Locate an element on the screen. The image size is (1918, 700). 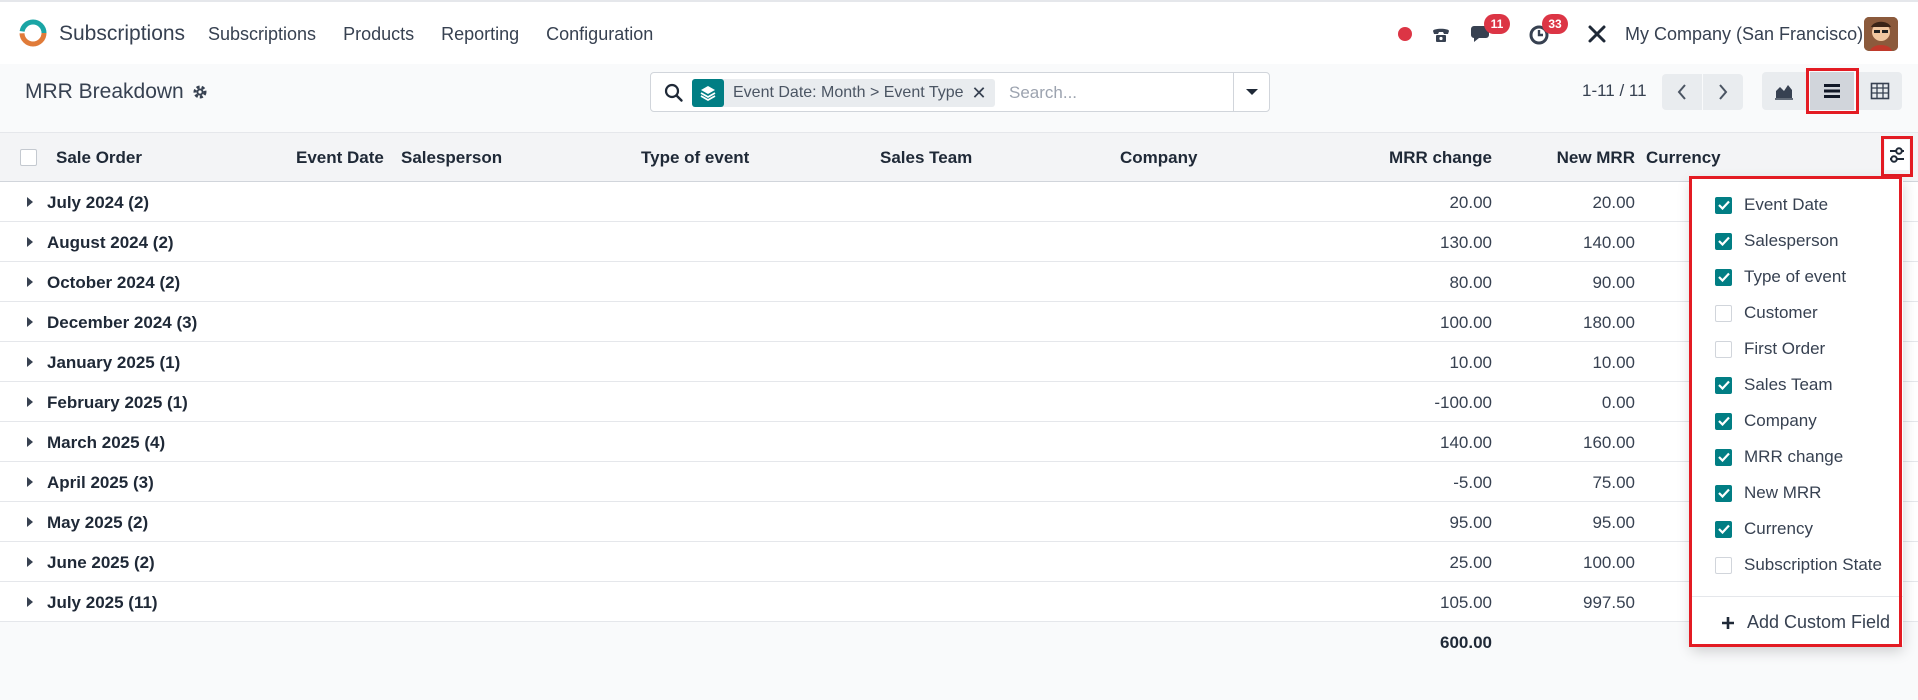
column-header-sale-order: Sale Order is located at coordinates (99, 158).